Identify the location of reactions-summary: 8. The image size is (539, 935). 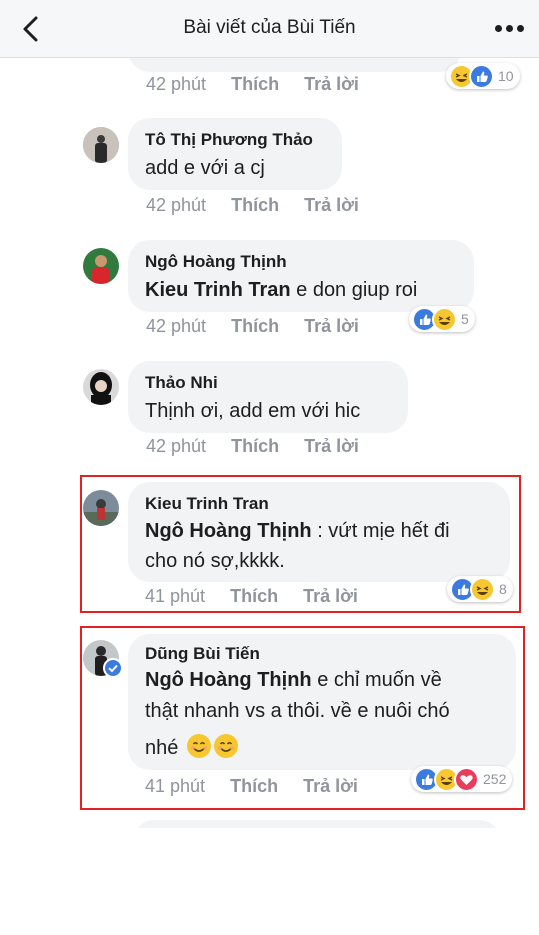
(480, 589).